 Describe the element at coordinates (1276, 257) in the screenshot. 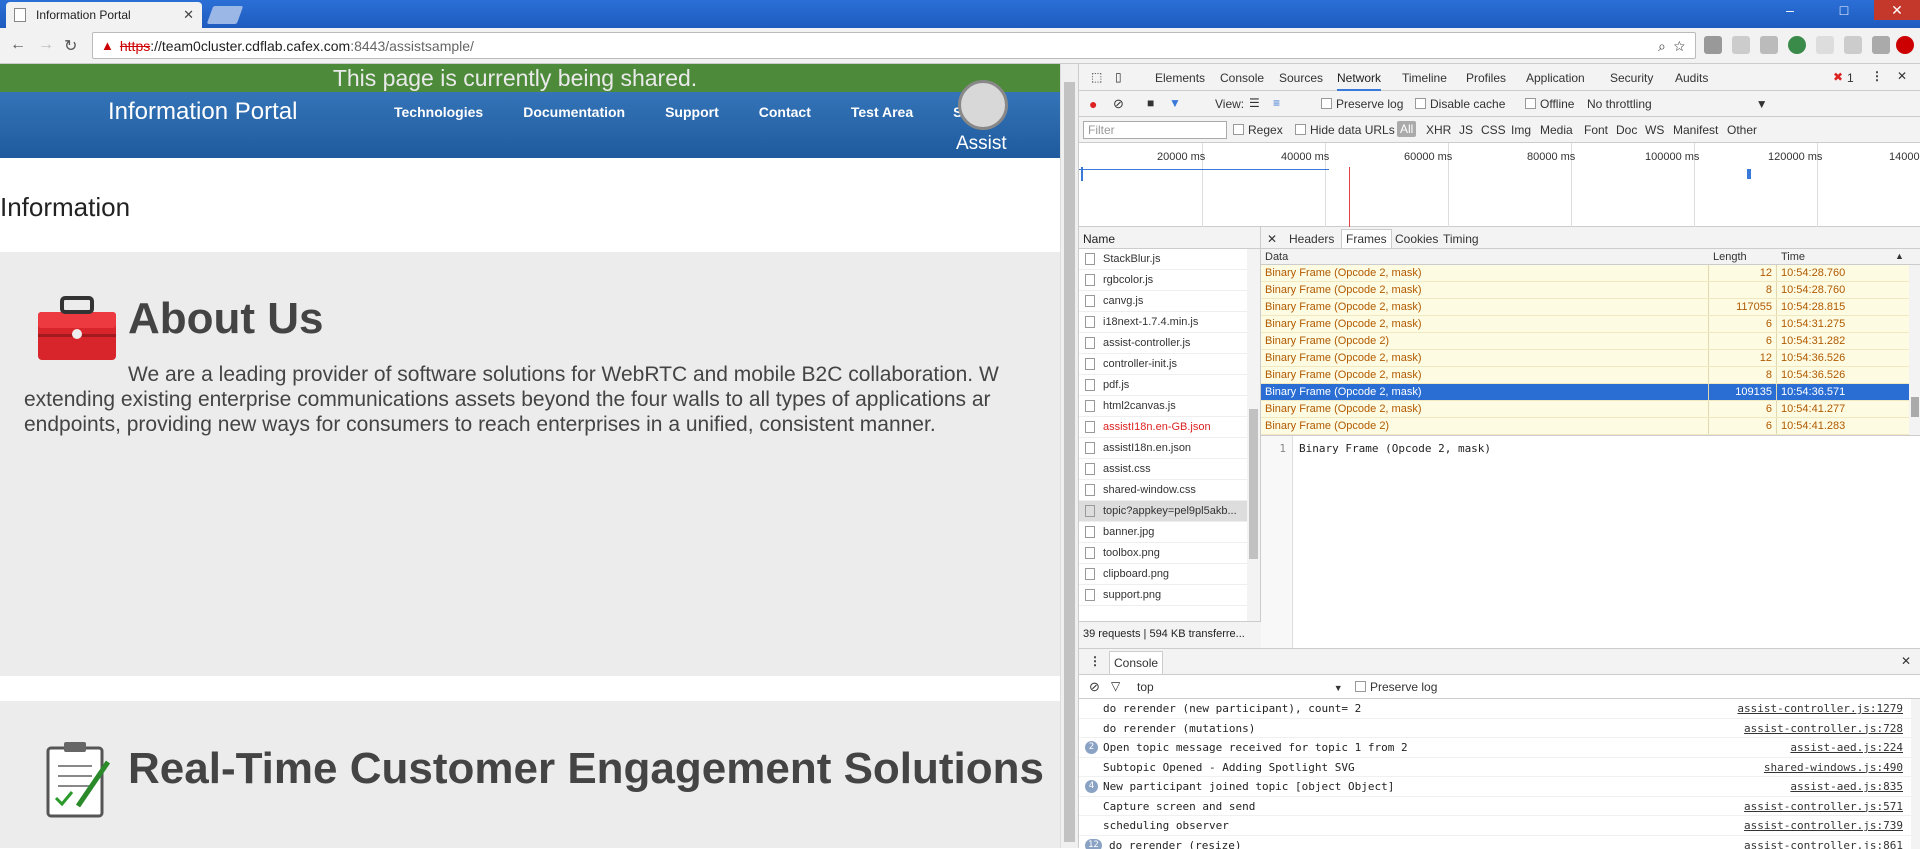

I see `column-data: Data` at that location.